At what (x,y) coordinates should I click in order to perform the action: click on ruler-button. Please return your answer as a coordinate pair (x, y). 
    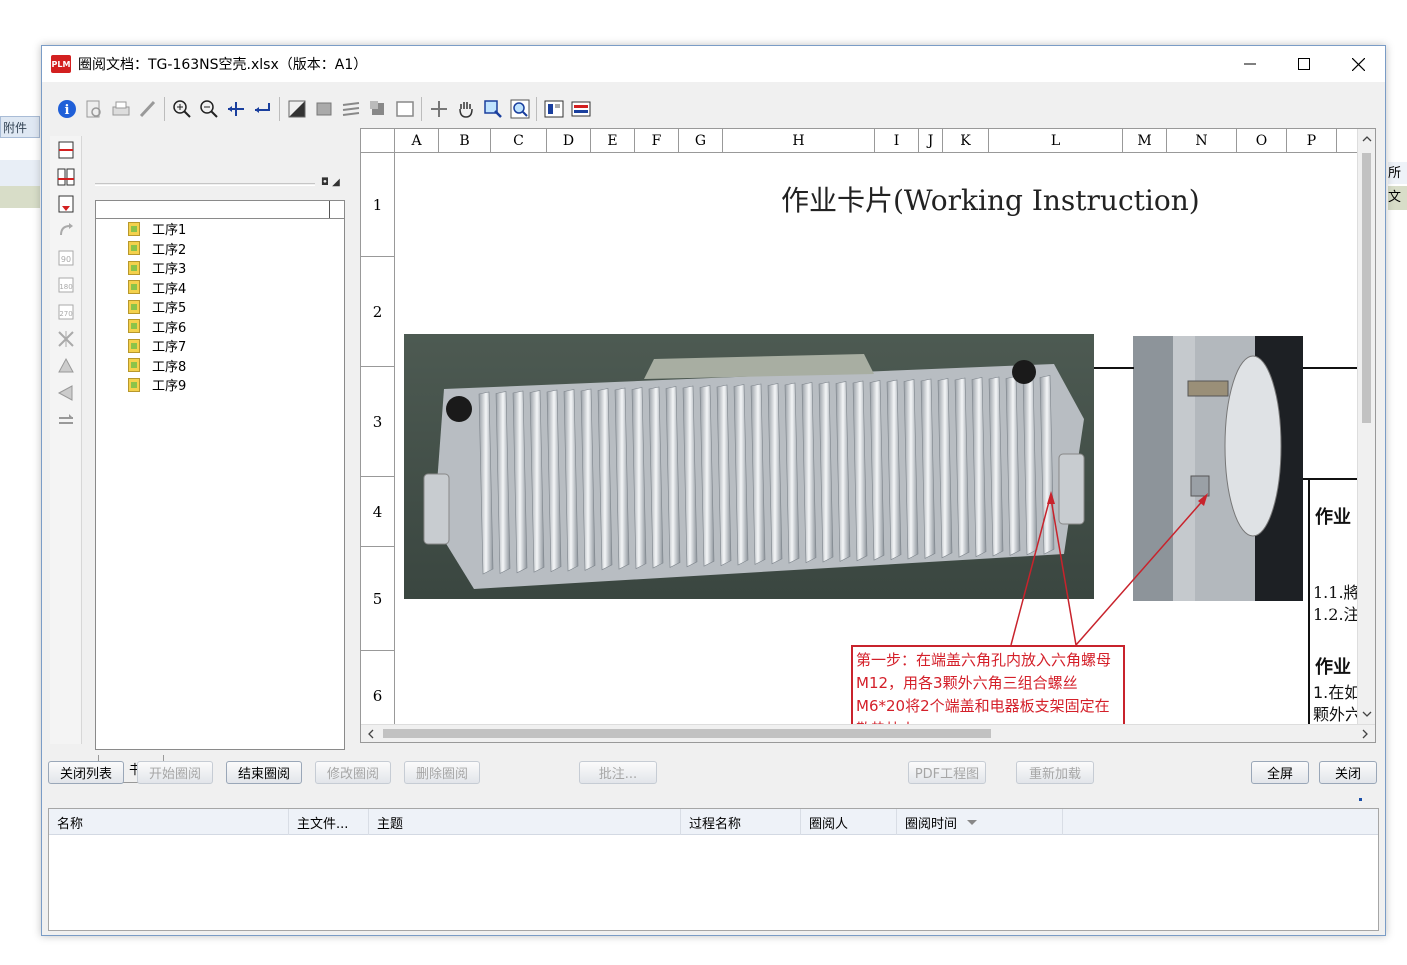
    Looking at the image, I should click on (580, 109).